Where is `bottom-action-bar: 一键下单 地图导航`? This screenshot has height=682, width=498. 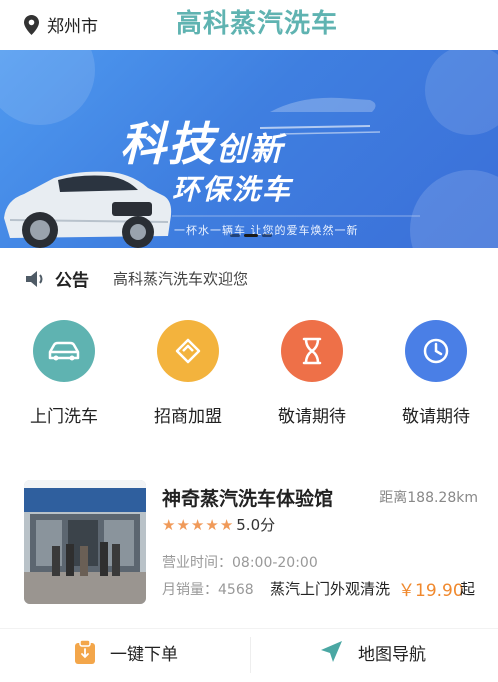 bottom-action-bar: 一键下单 地图导航 is located at coordinates (249, 655).